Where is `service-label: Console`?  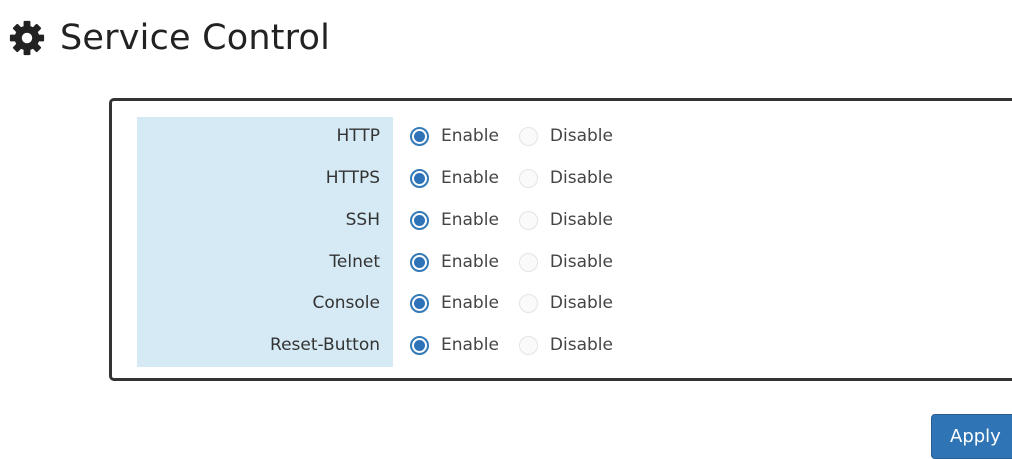
service-label: Console is located at coordinates (346, 303).